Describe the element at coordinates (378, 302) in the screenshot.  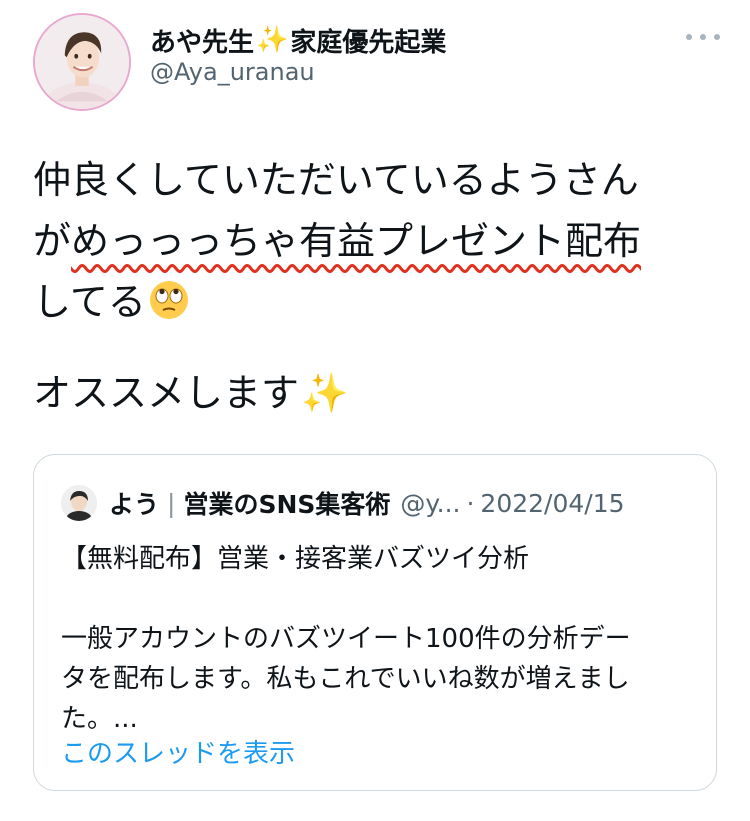
I see `tweet-line: してる` at that location.